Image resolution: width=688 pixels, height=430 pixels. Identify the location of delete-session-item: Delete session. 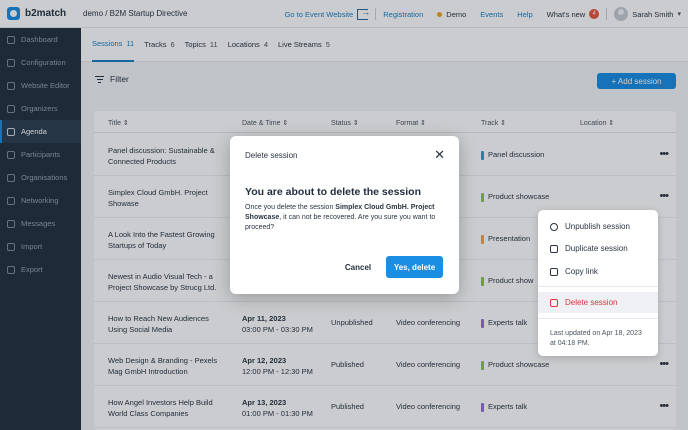
(598, 302).